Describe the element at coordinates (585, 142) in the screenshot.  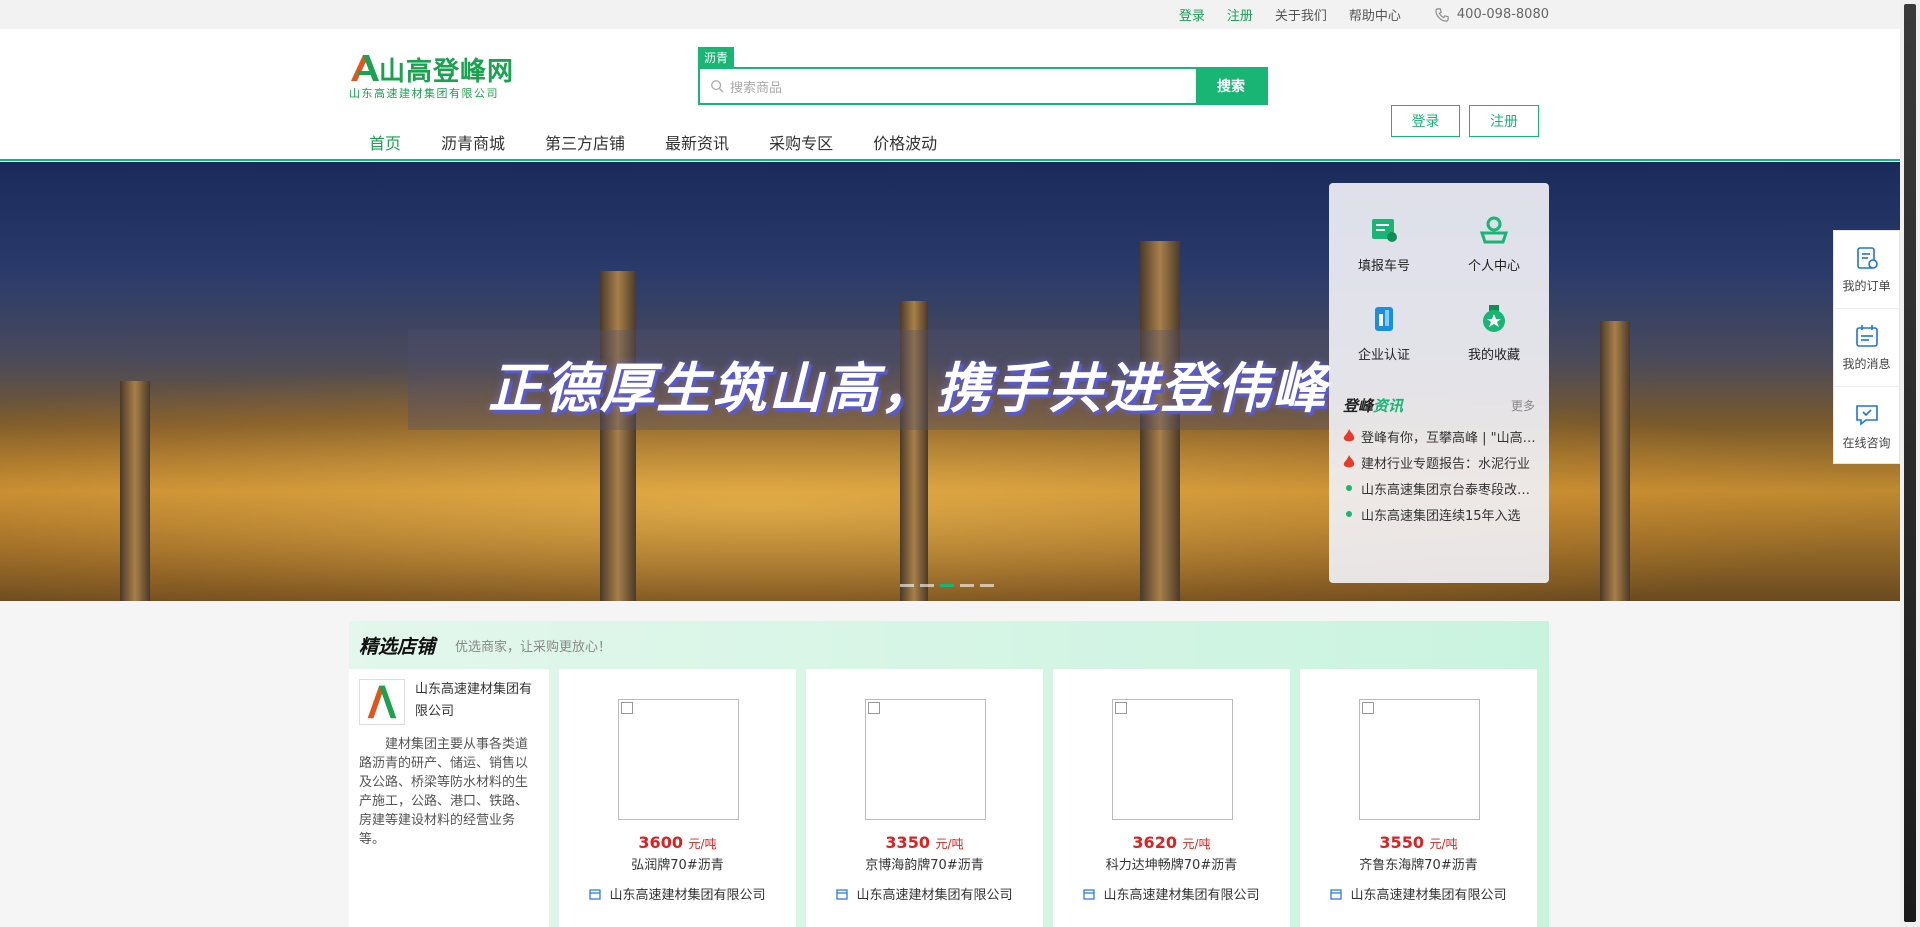
I see `nav-third-party-shops: 第三方店铺` at that location.